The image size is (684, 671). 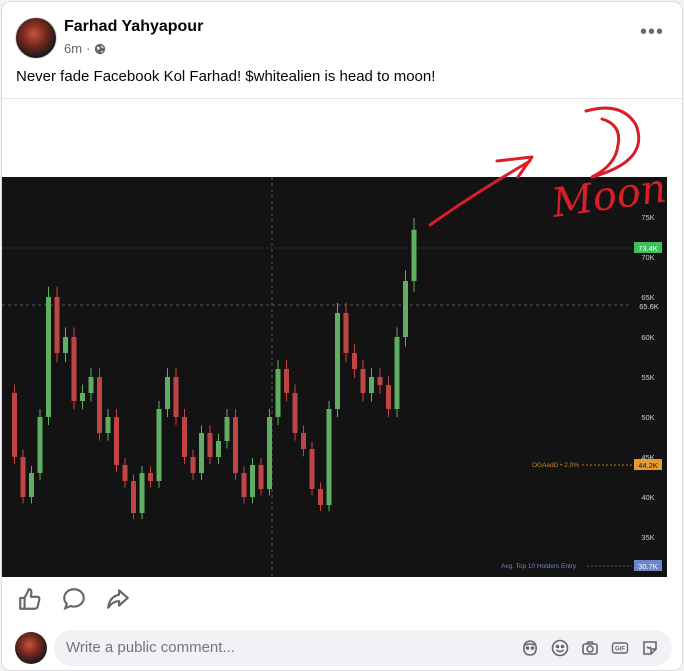 I want to click on y-tick-label: 50K, so click(x=647, y=417).